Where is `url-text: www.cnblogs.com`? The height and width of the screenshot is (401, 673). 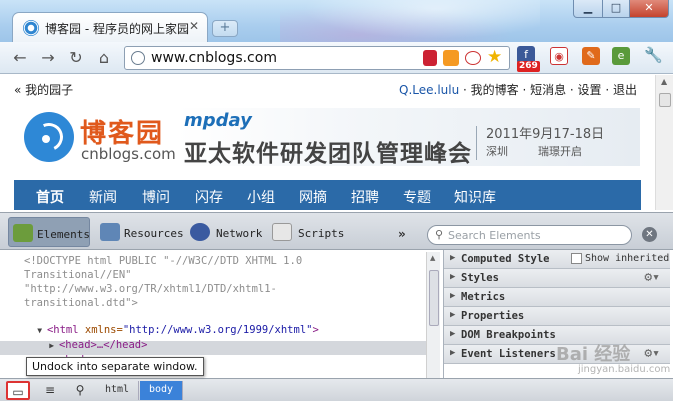 url-text: www.cnblogs.com is located at coordinates (214, 58).